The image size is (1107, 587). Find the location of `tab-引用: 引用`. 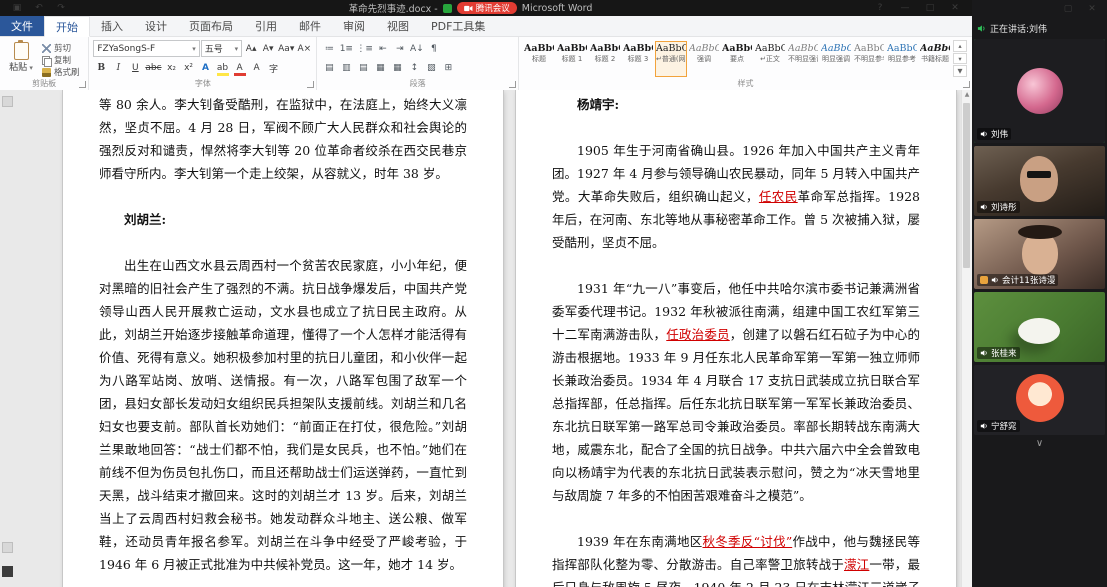

tab-引用: 引用 is located at coordinates (266, 26).